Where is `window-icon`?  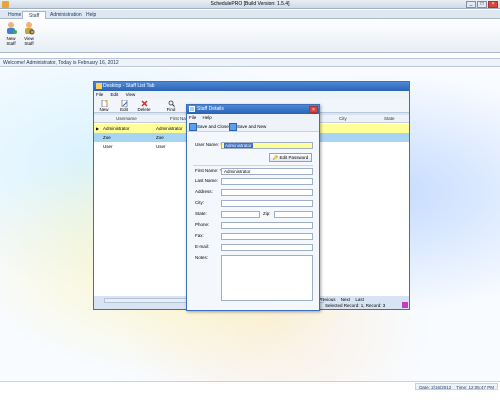
window-icon is located at coordinates (99, 86).